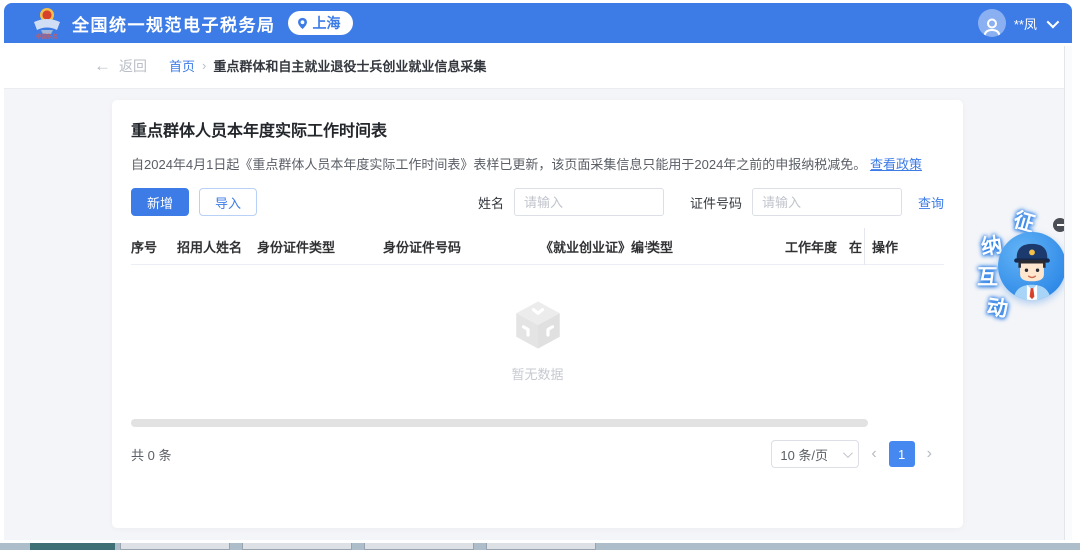  Describe the element at coordinates (144, 247) in the screenshot. I see `col-seq: 序号` at that location.